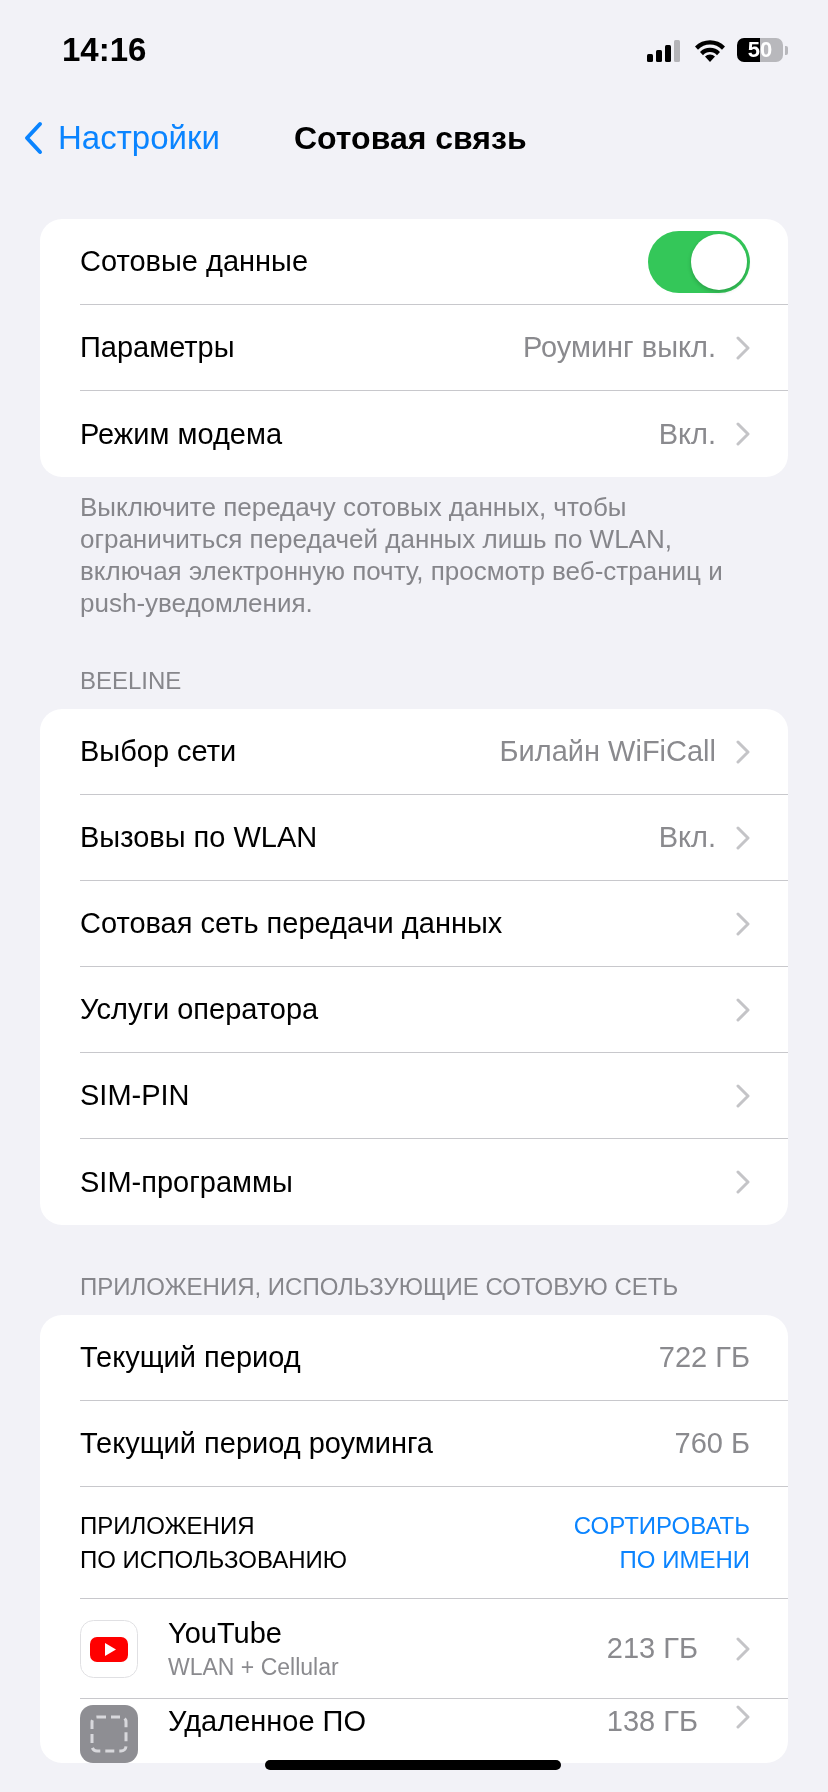  I want to click on row-value: Роуминг выкл., so click(619, 347).